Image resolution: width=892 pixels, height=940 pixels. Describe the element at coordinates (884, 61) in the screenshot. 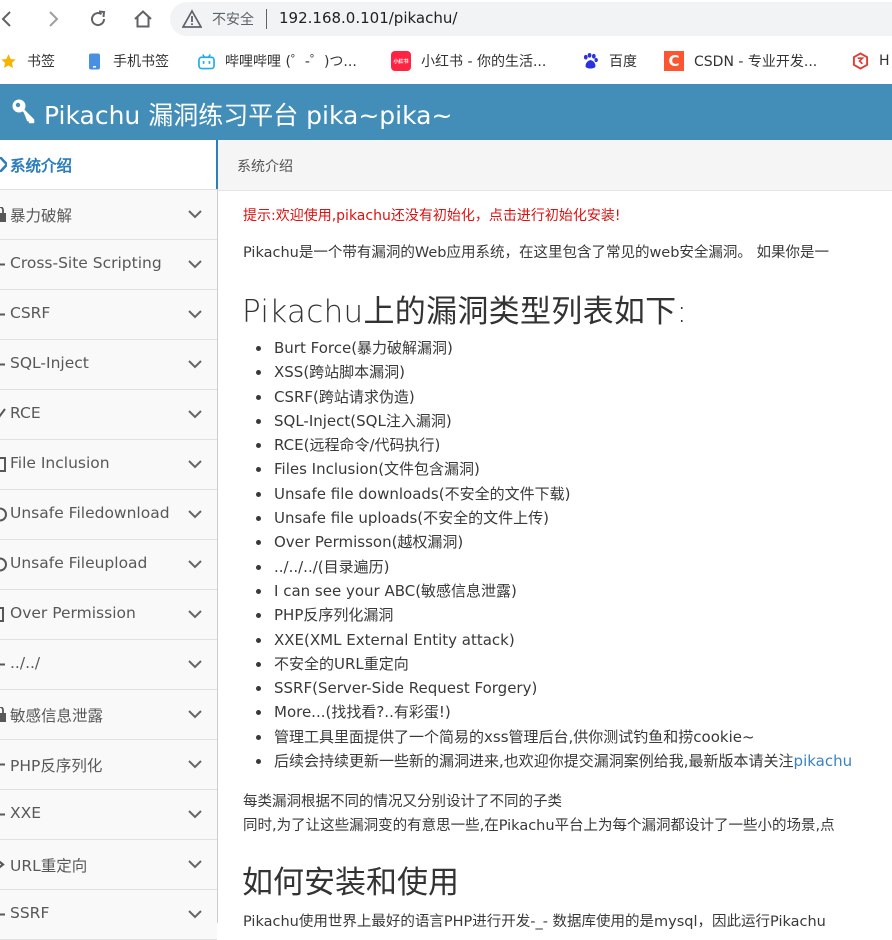

I see `bookmark-label: H` at that location.